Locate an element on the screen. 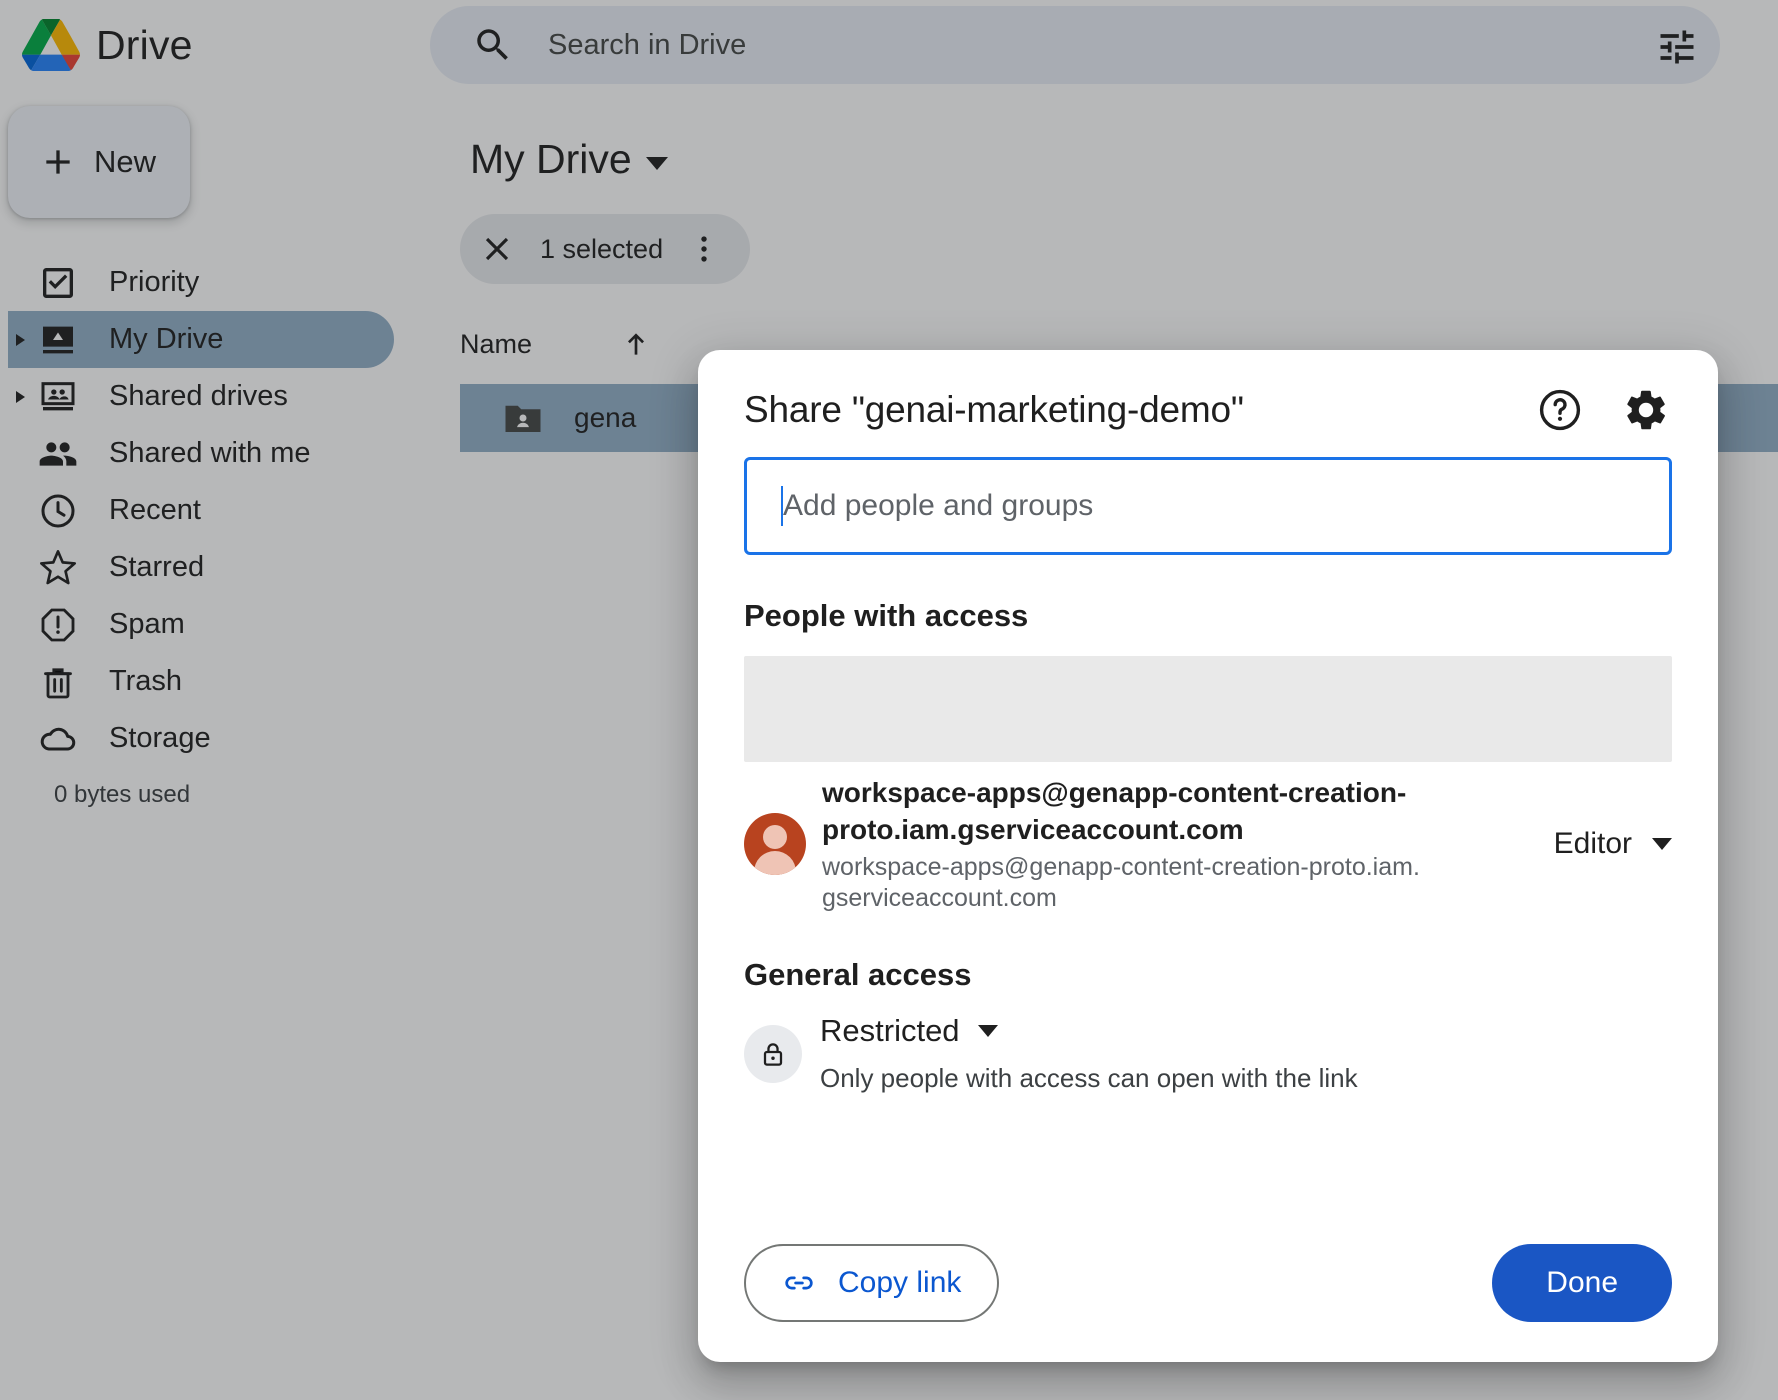  lock-chip is located at coordinates (773, 1054).